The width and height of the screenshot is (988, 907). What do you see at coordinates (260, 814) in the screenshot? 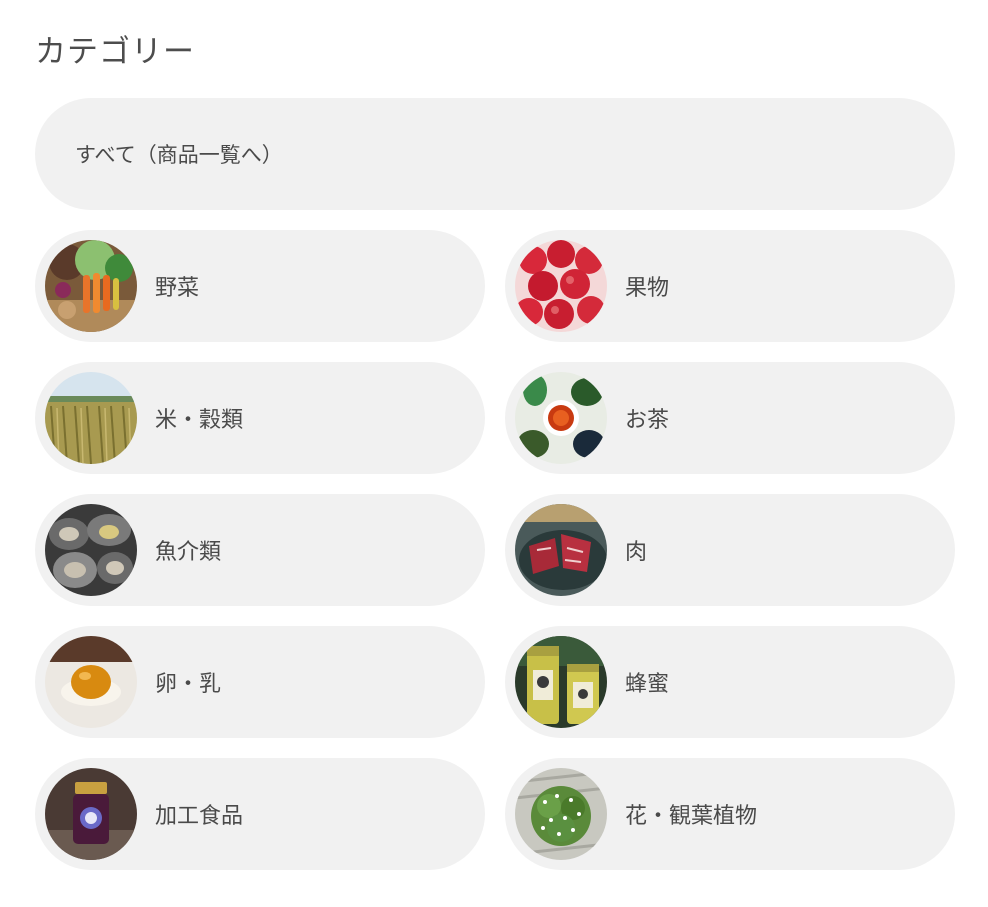
I see `category-processed-foods: 加工食品` at bounding box center [260, 814].